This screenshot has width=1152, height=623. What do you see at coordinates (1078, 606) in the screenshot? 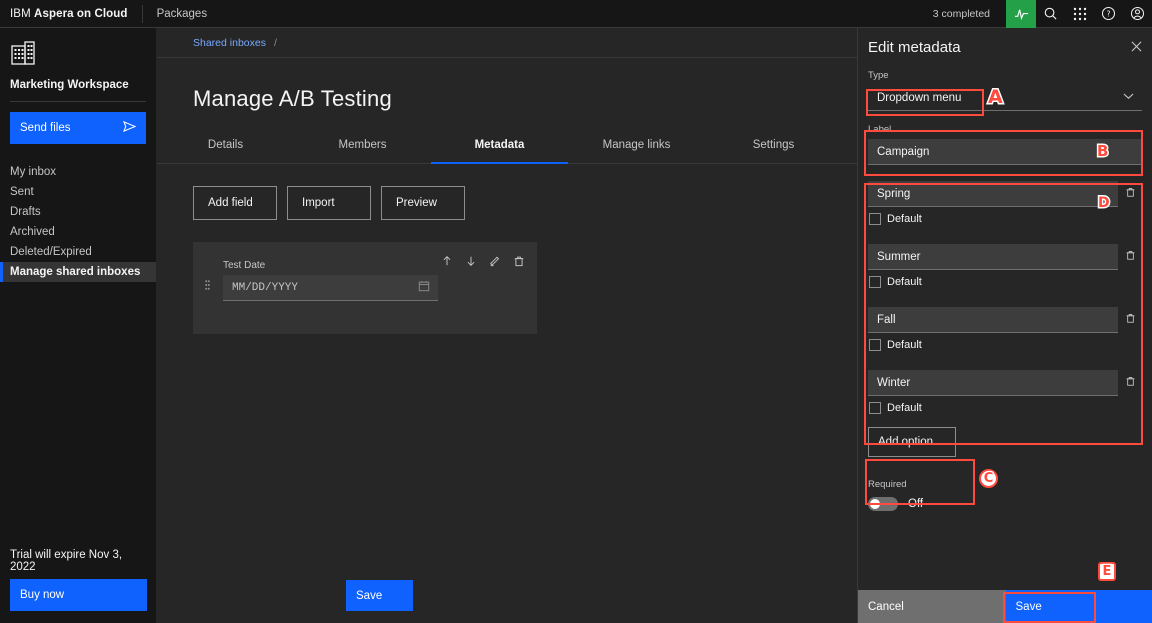
I see `panel-save-button: Save` at bounding box center [1078, 606].